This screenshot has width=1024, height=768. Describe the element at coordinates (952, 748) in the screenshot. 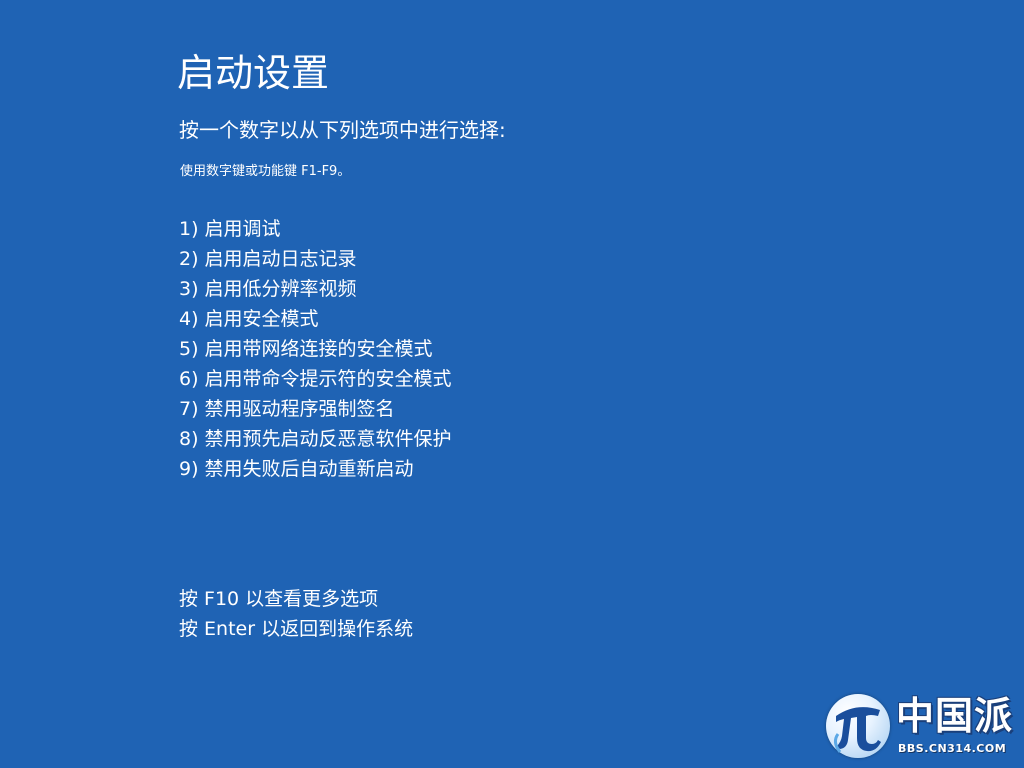

I see `watermark-url: BBS.CN314.COM` at that location.